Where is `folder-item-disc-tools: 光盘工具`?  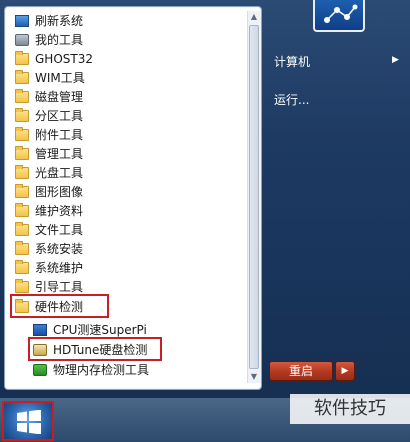
folder-item-disc-tools: 光盘工具 is located at coordinates (49, 172).